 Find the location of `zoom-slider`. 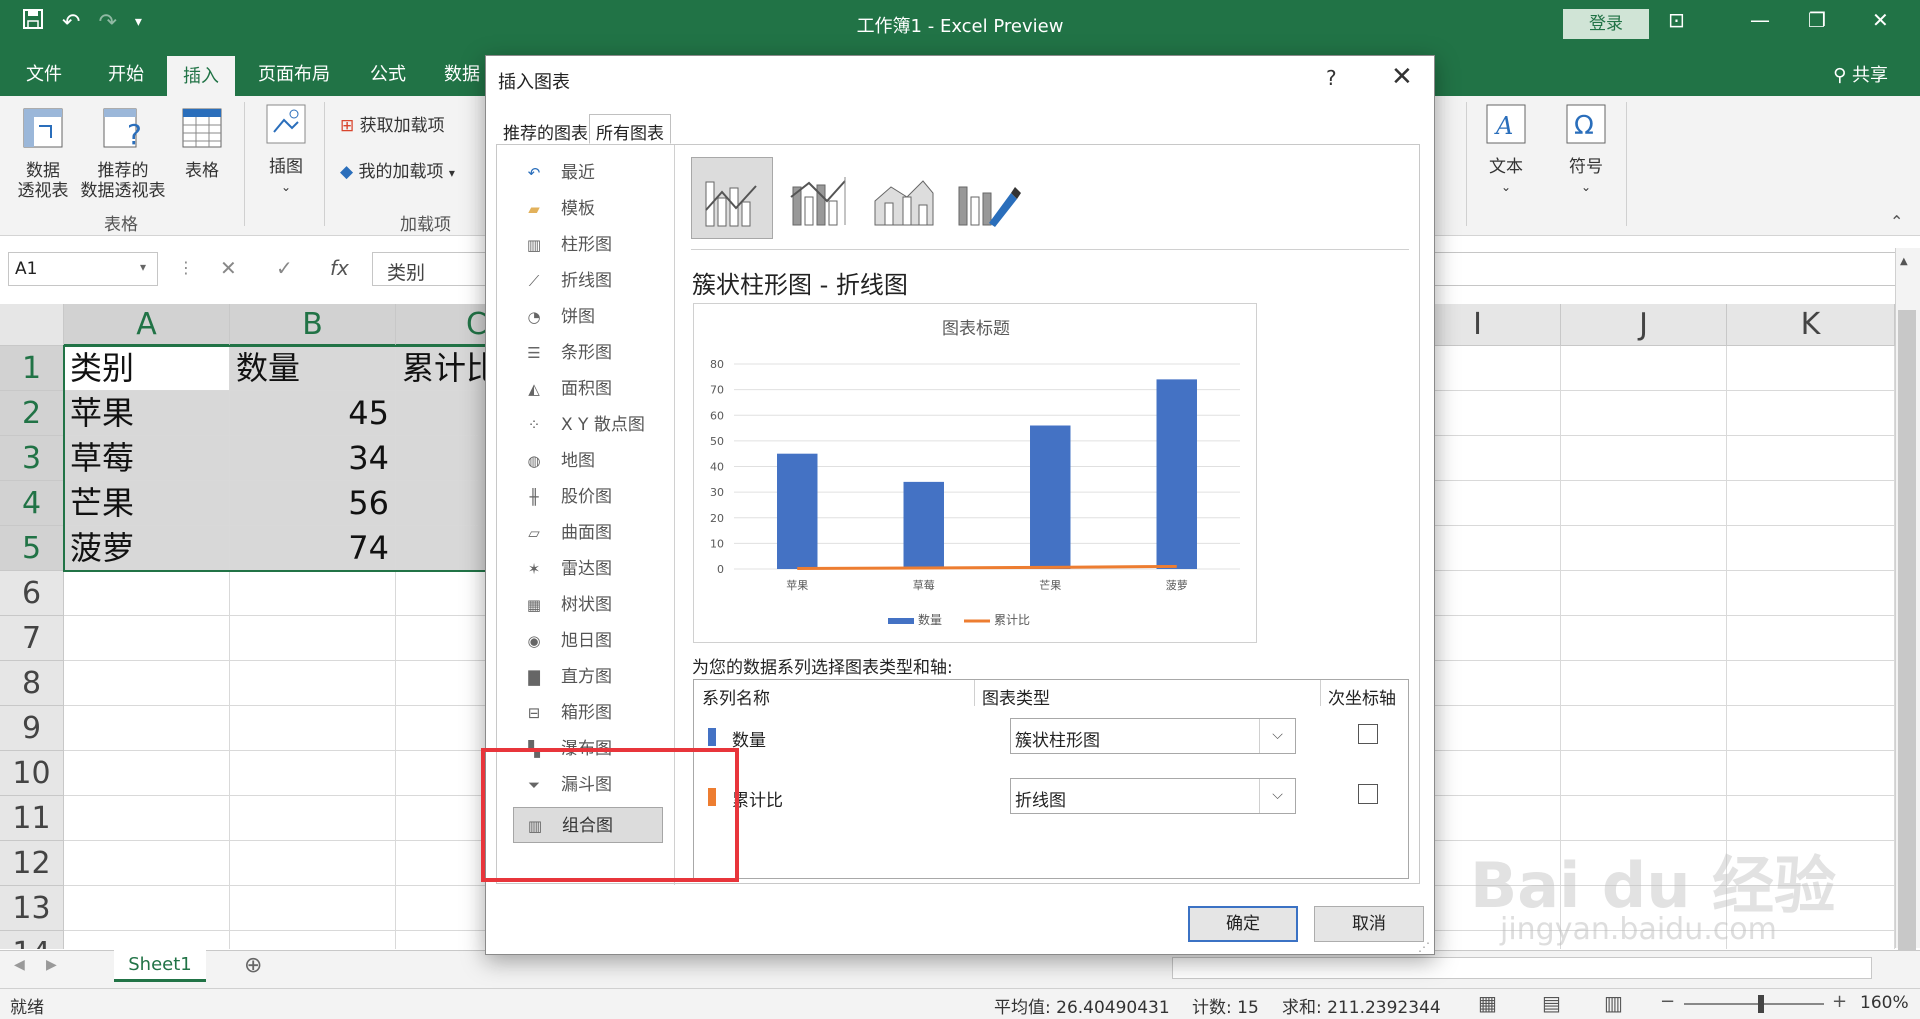

zoom-slider is located at coordinates (1754, 1004).